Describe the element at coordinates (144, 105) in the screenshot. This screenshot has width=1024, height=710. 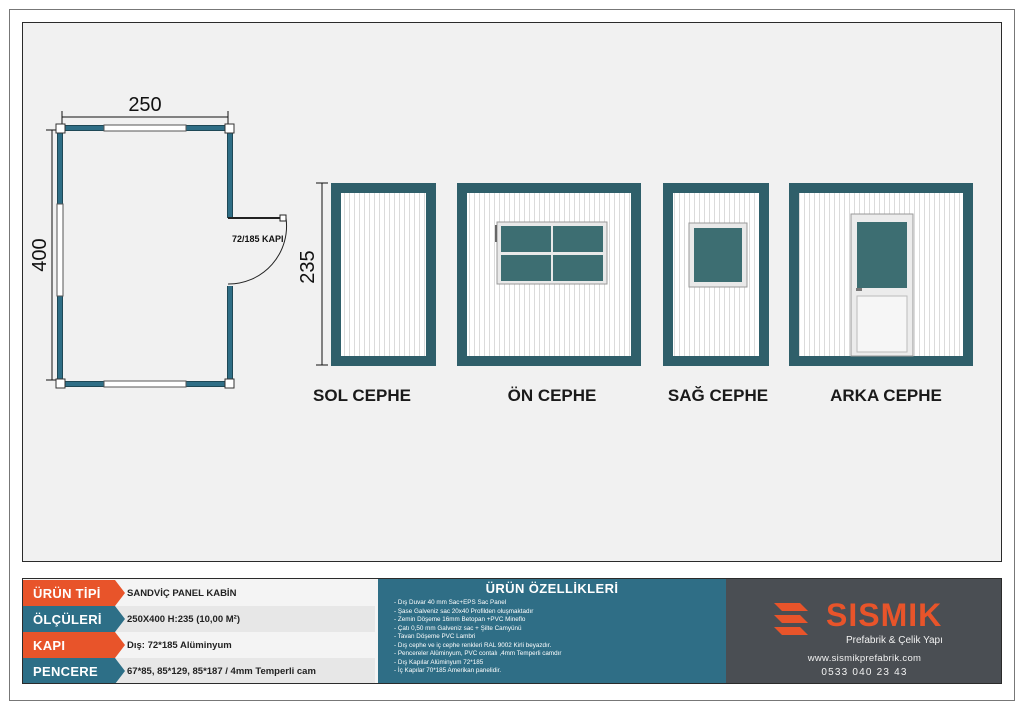
I see `width-dimension-label: 250` at that location.